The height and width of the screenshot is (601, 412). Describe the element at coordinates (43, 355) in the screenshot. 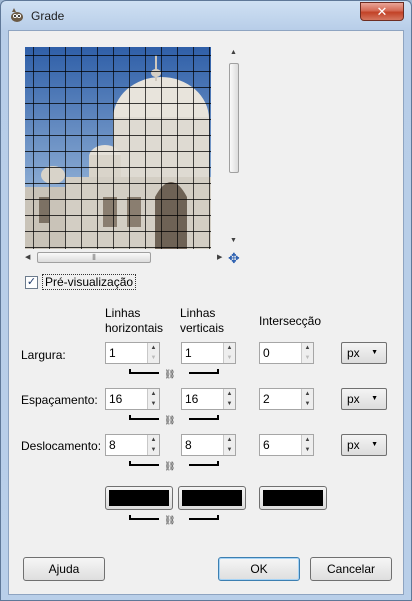

I see `width-label: Largura:` at that location.